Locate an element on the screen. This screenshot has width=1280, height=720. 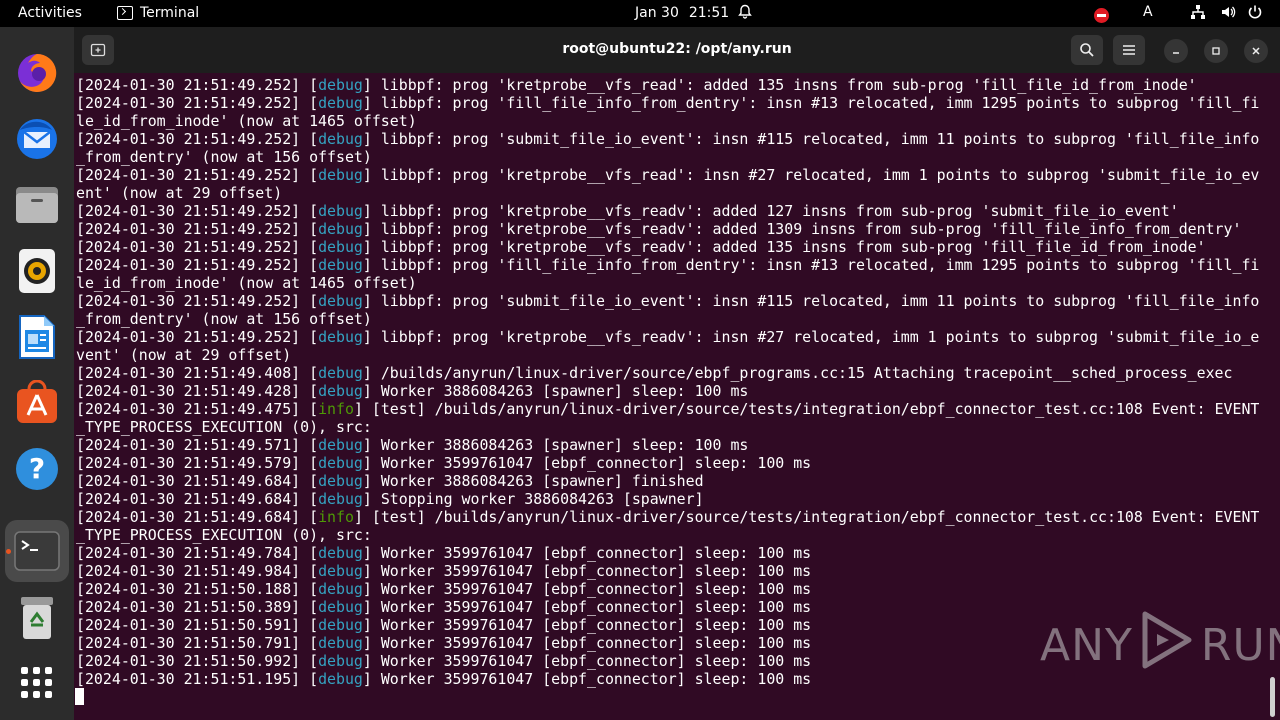
search-button is located at coordinates (1087, 50).